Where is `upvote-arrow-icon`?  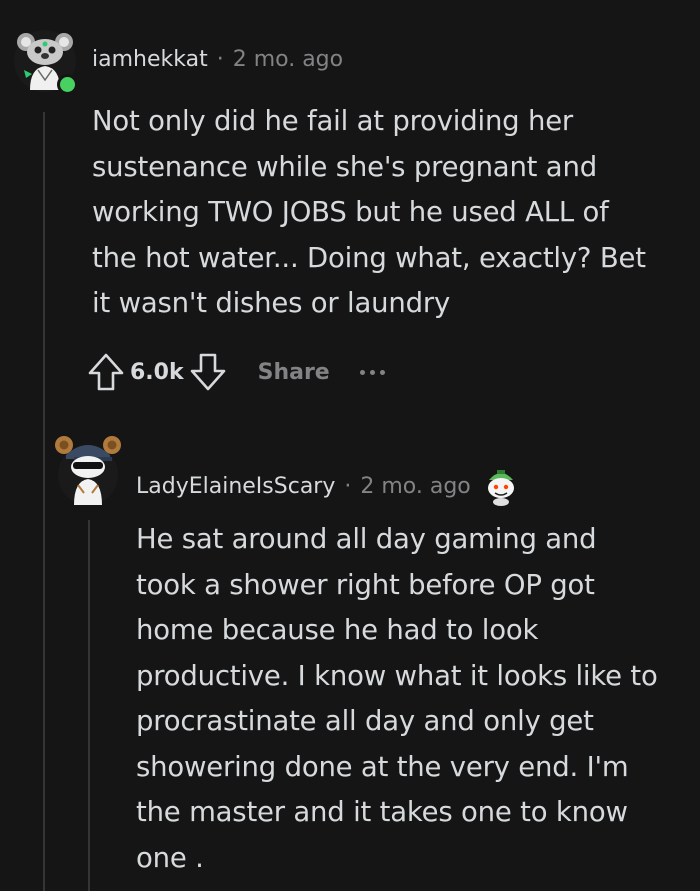
upvote-arrow-icon is located at coordinates (106, 372).